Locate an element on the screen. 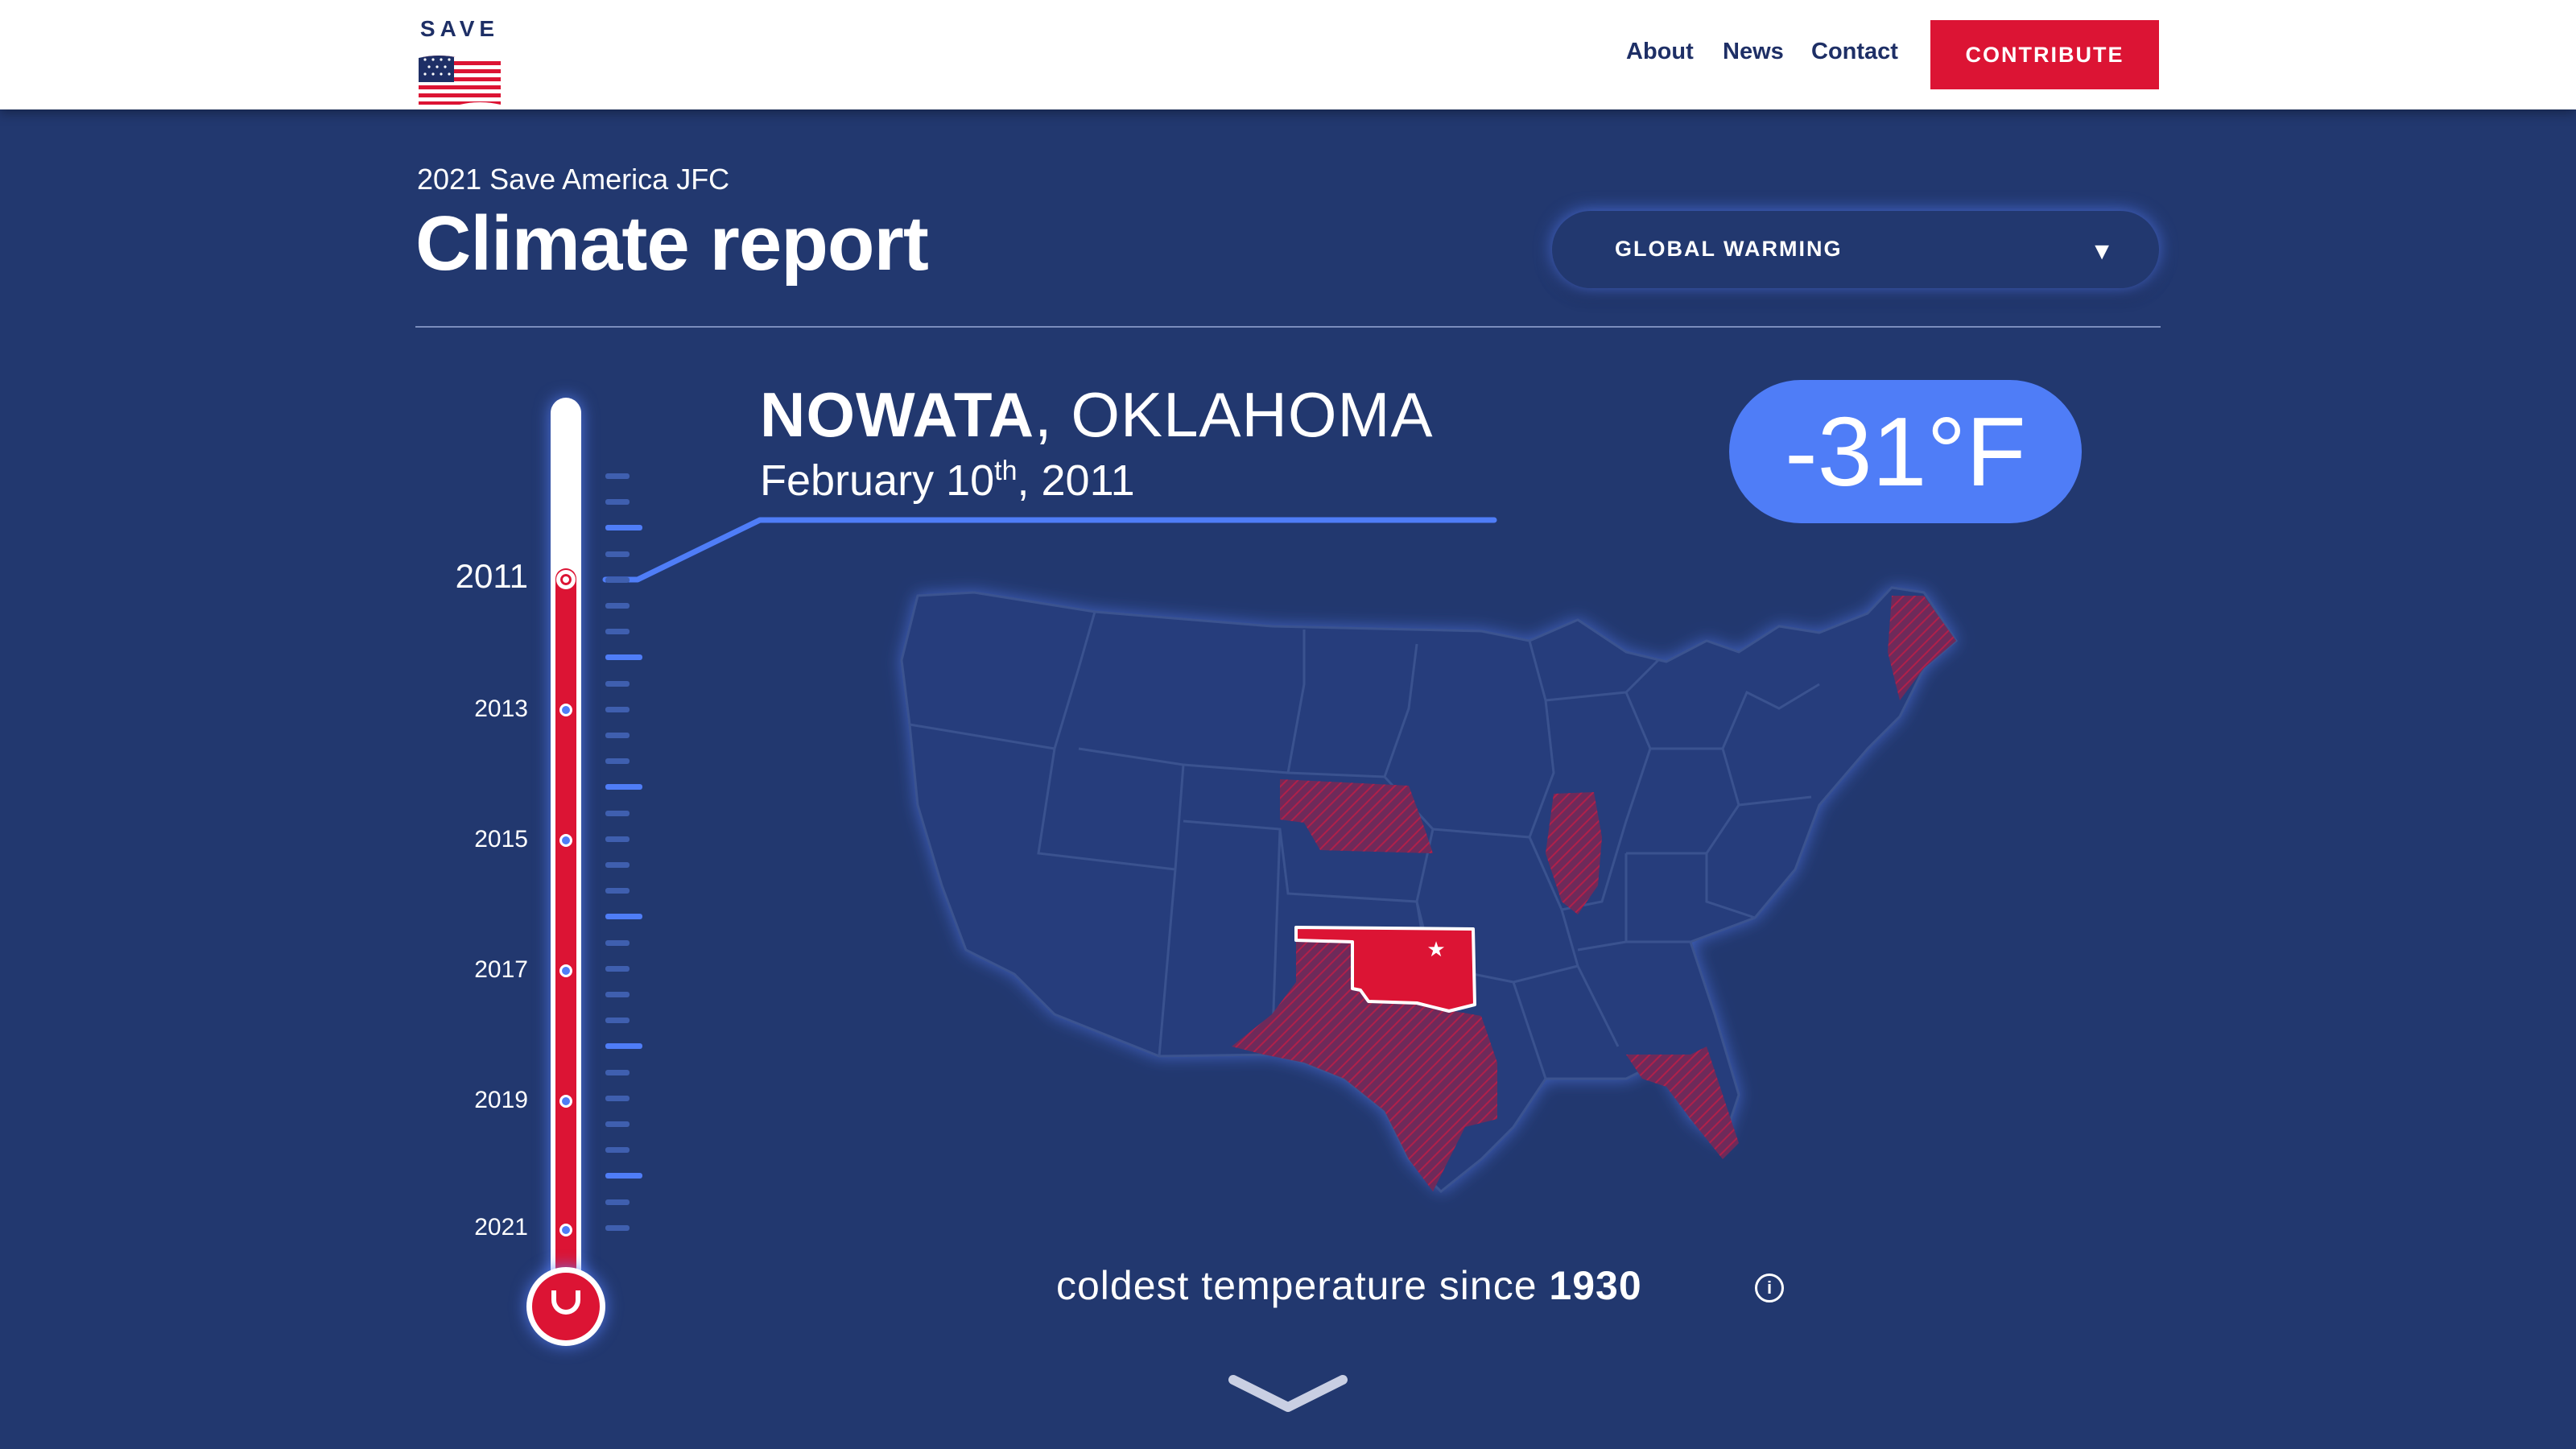 This screenshot has width=2576, height=1449. page-title: Climate report is located at coordinates (672, 243).